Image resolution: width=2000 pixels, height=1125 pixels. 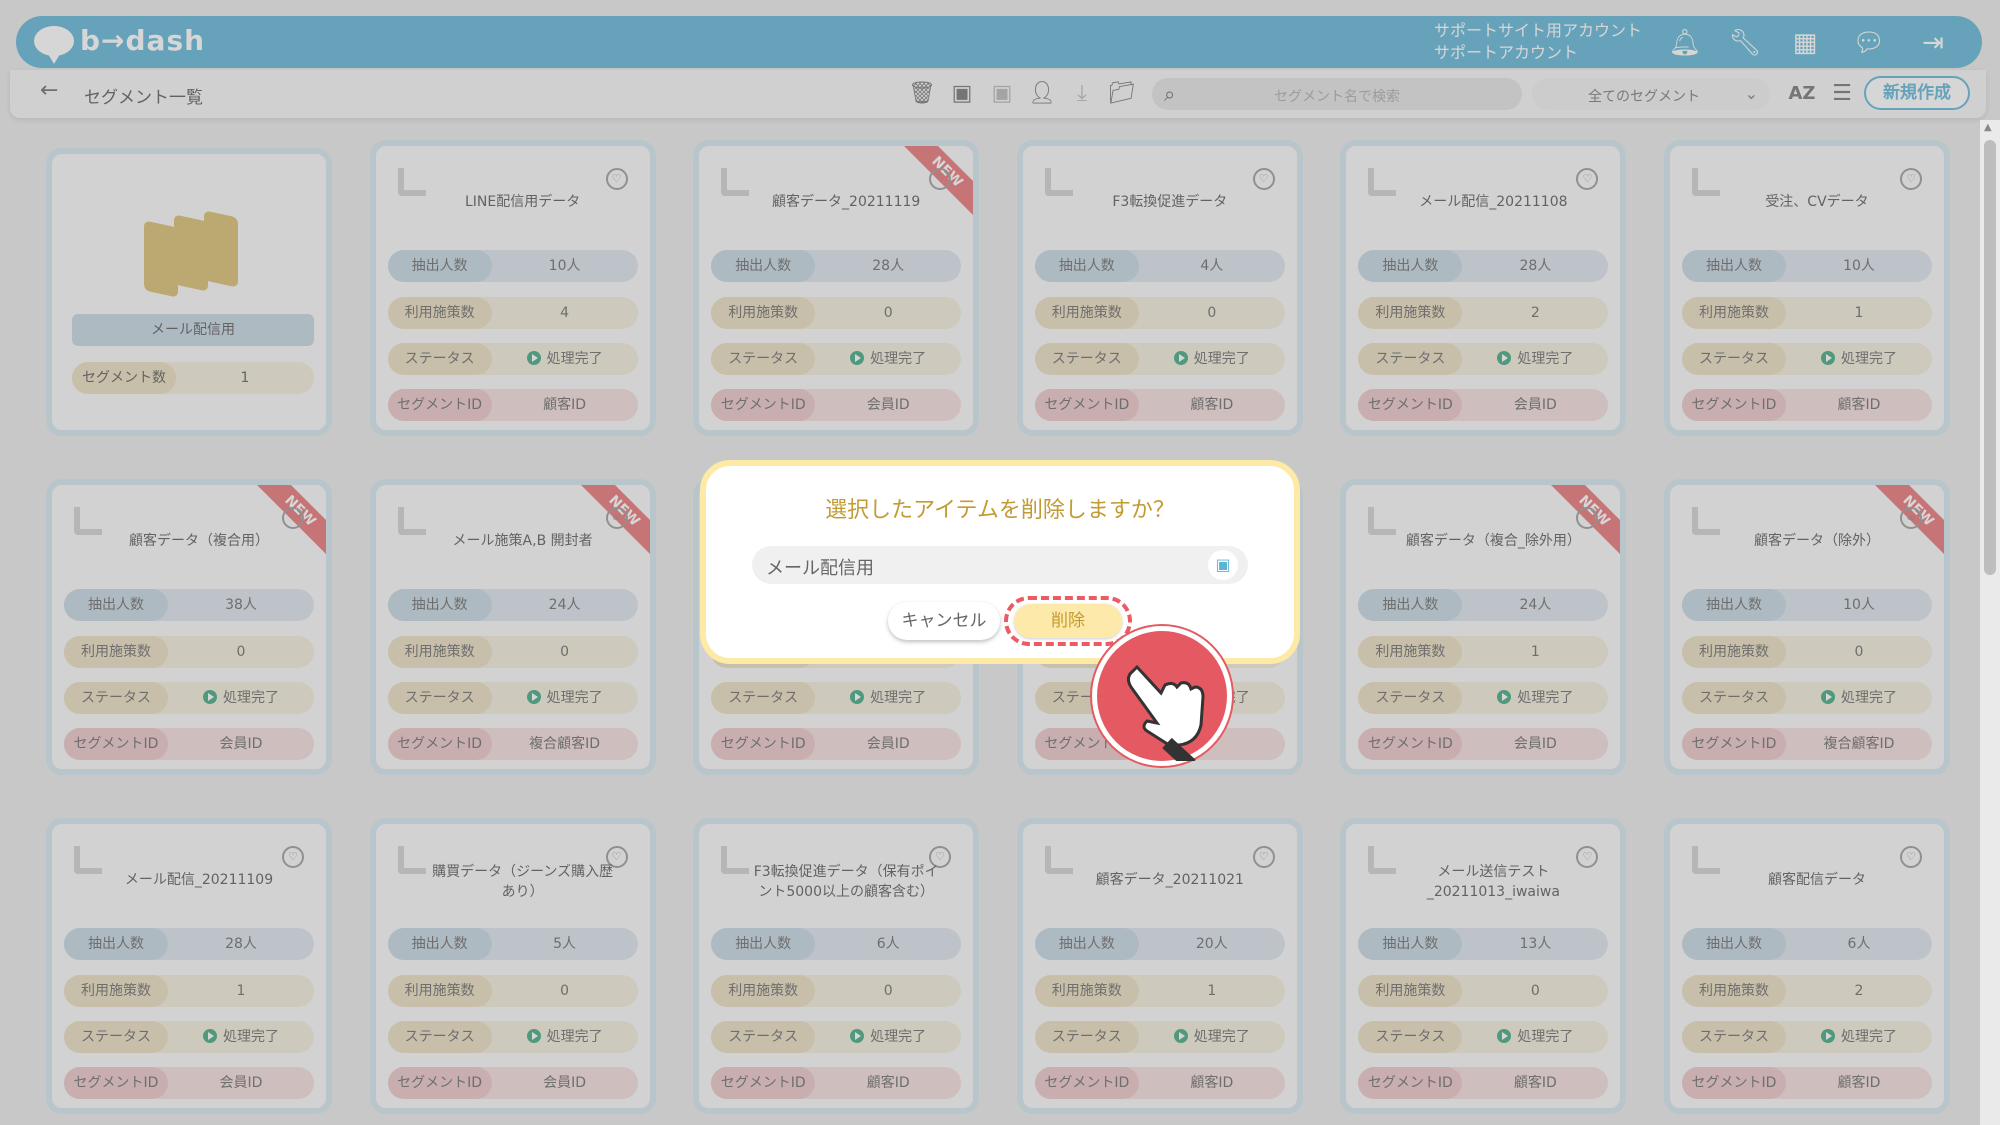 What do you see at coordinates (1990, 622) in the screenshot?
I see `vertical-scrollbar: ▲` at bounding box center [1990, 622].